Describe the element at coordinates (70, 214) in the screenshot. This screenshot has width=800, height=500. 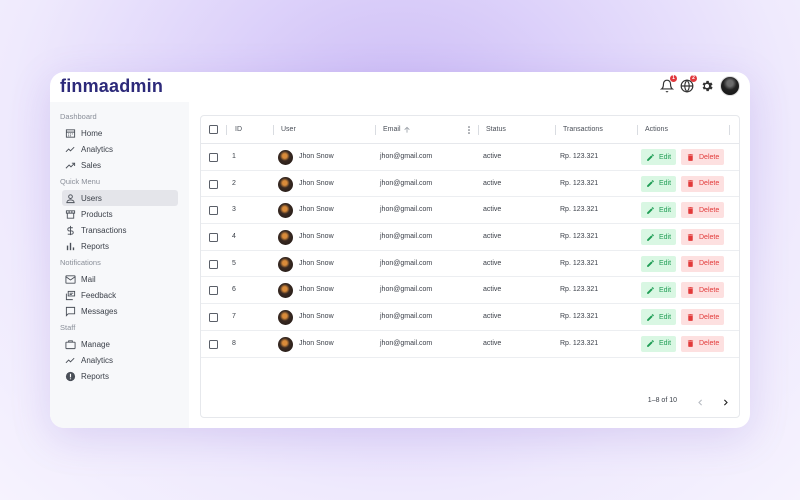
I see `store-icon` at that location.